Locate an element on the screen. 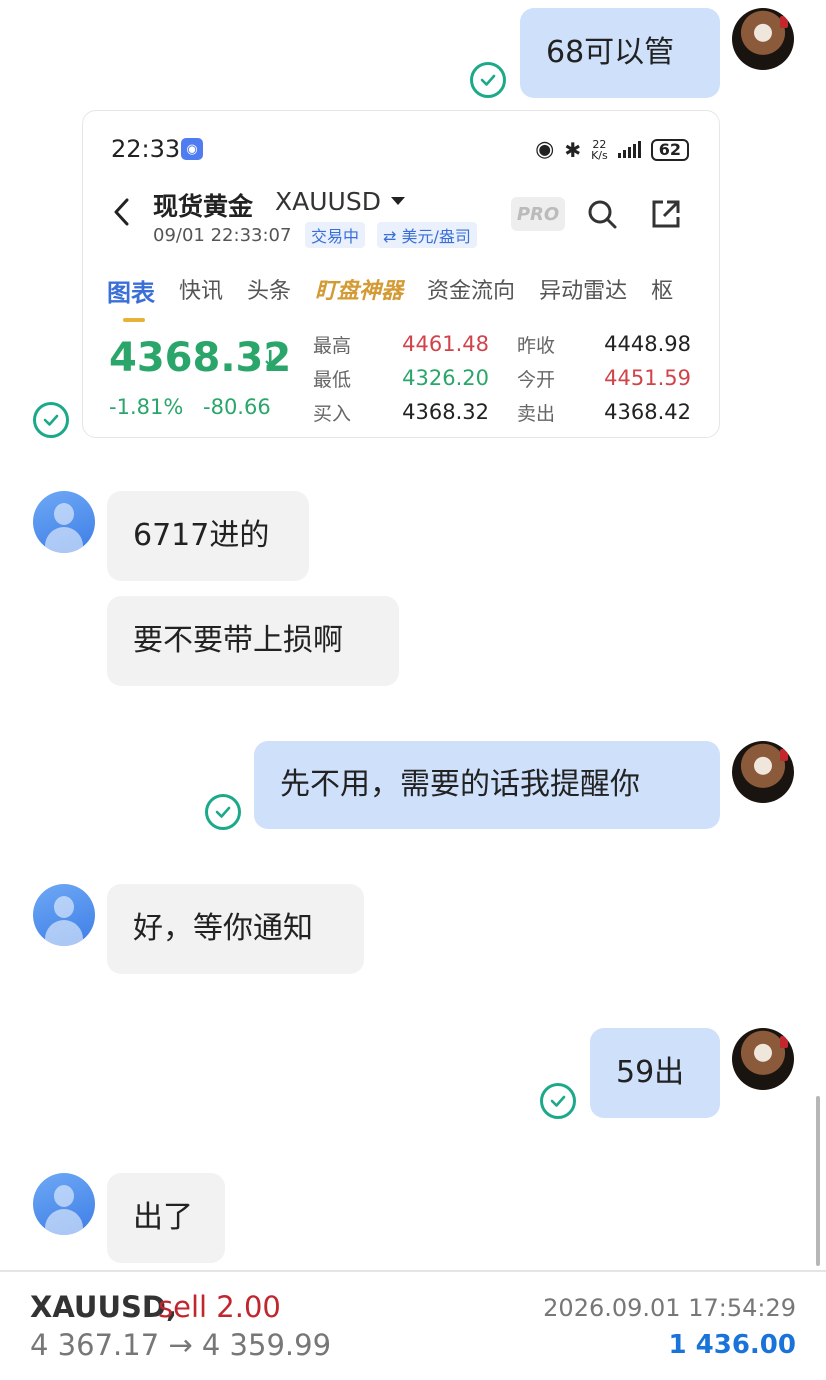  tab-radar: 异动雷达 is located at coordinates (583, 290).